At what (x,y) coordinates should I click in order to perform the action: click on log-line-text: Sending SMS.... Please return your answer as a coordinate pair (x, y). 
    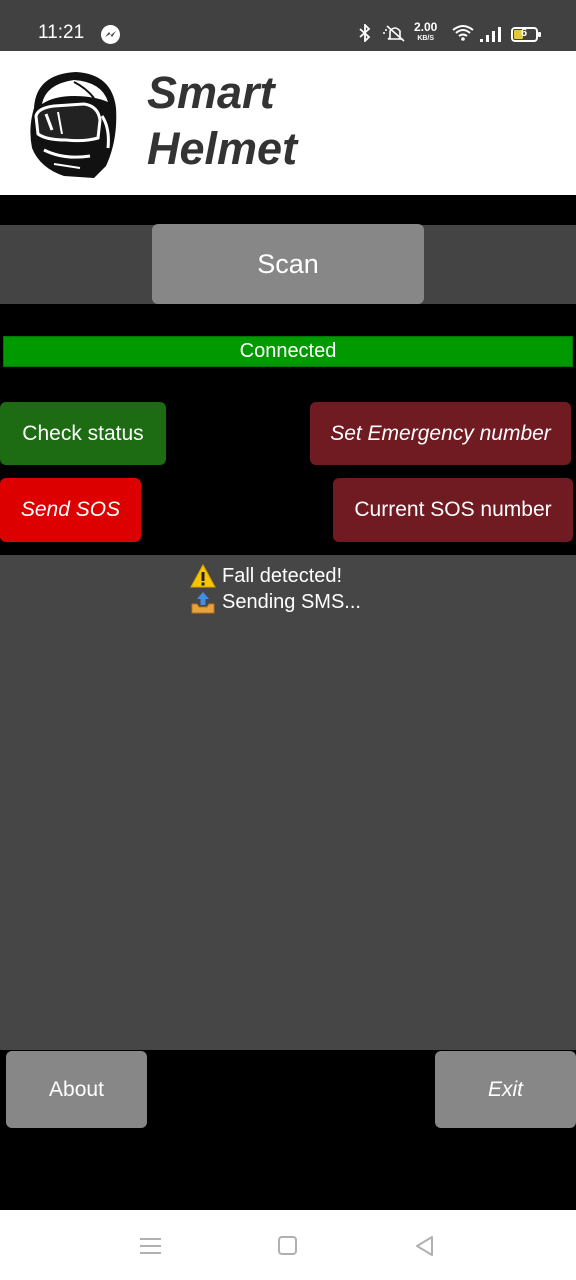
    Looking at the image, I should click on (291, 602).